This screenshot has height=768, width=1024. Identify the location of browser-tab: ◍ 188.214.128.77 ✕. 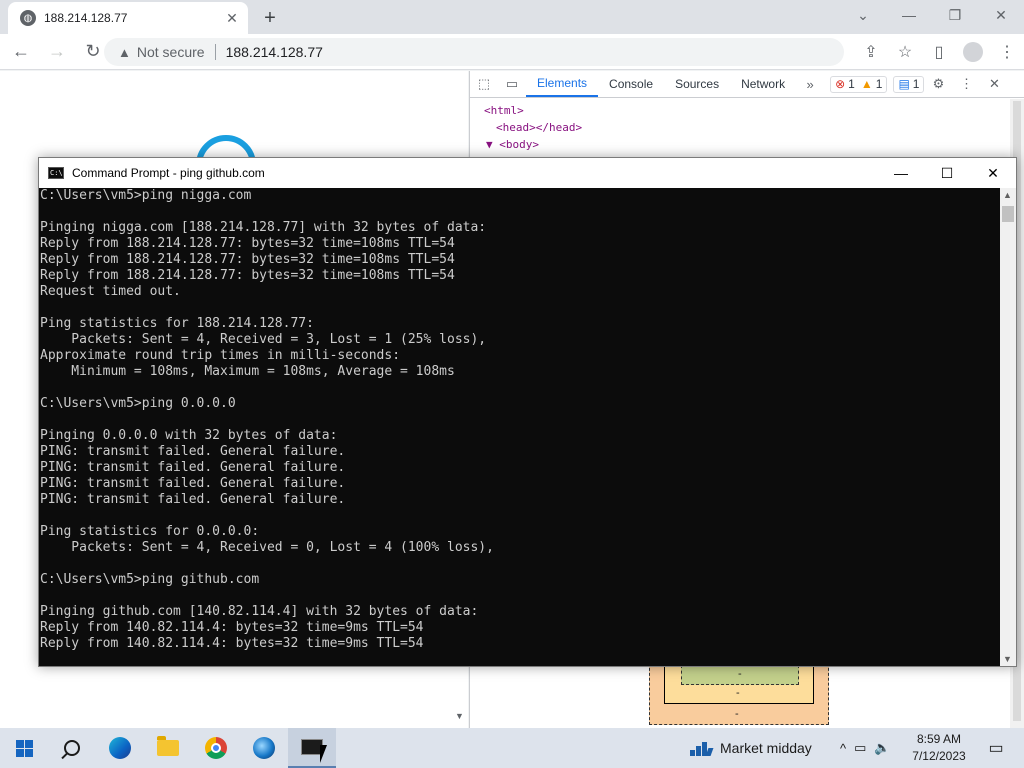
(128, 18).